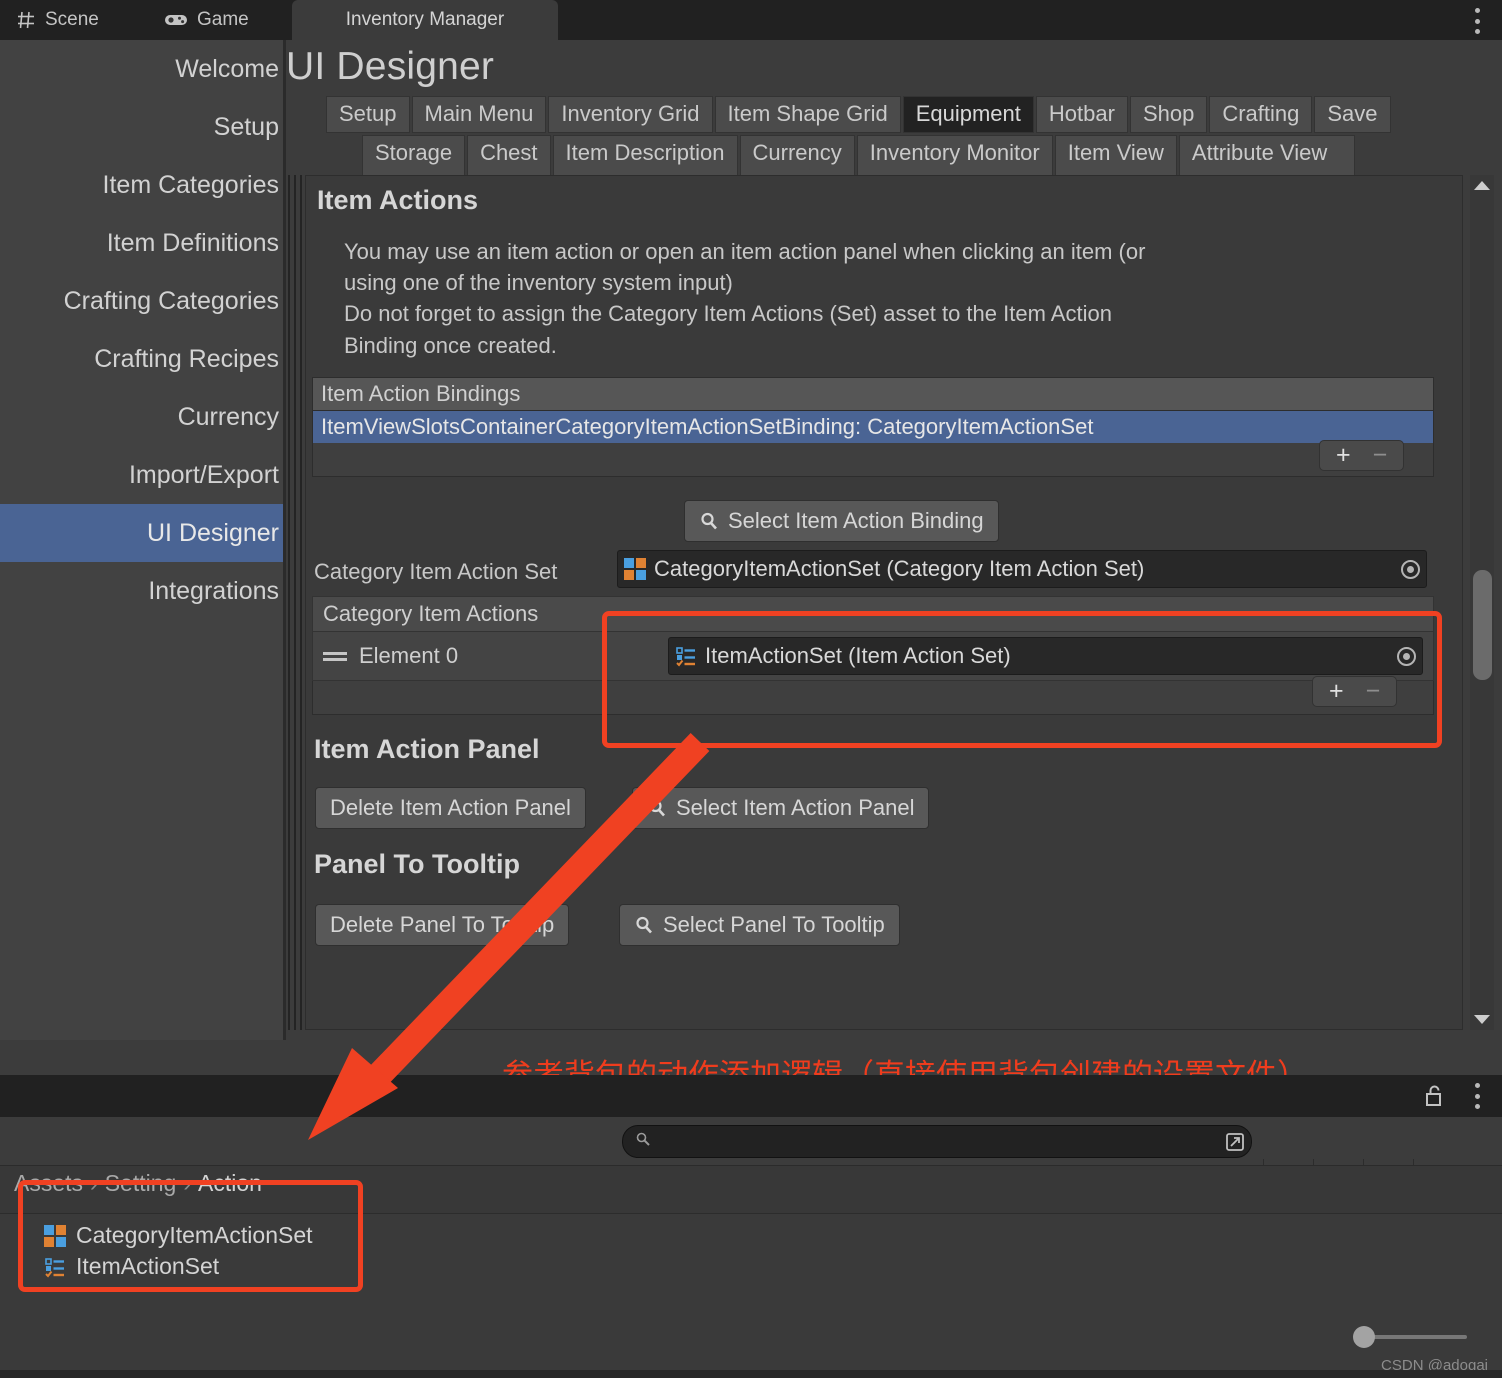 This screenshot has width=1502, height=1378. Describe the element at coordinates (176, 20) in the screenshot. I see `gamepad-icon` at that location.